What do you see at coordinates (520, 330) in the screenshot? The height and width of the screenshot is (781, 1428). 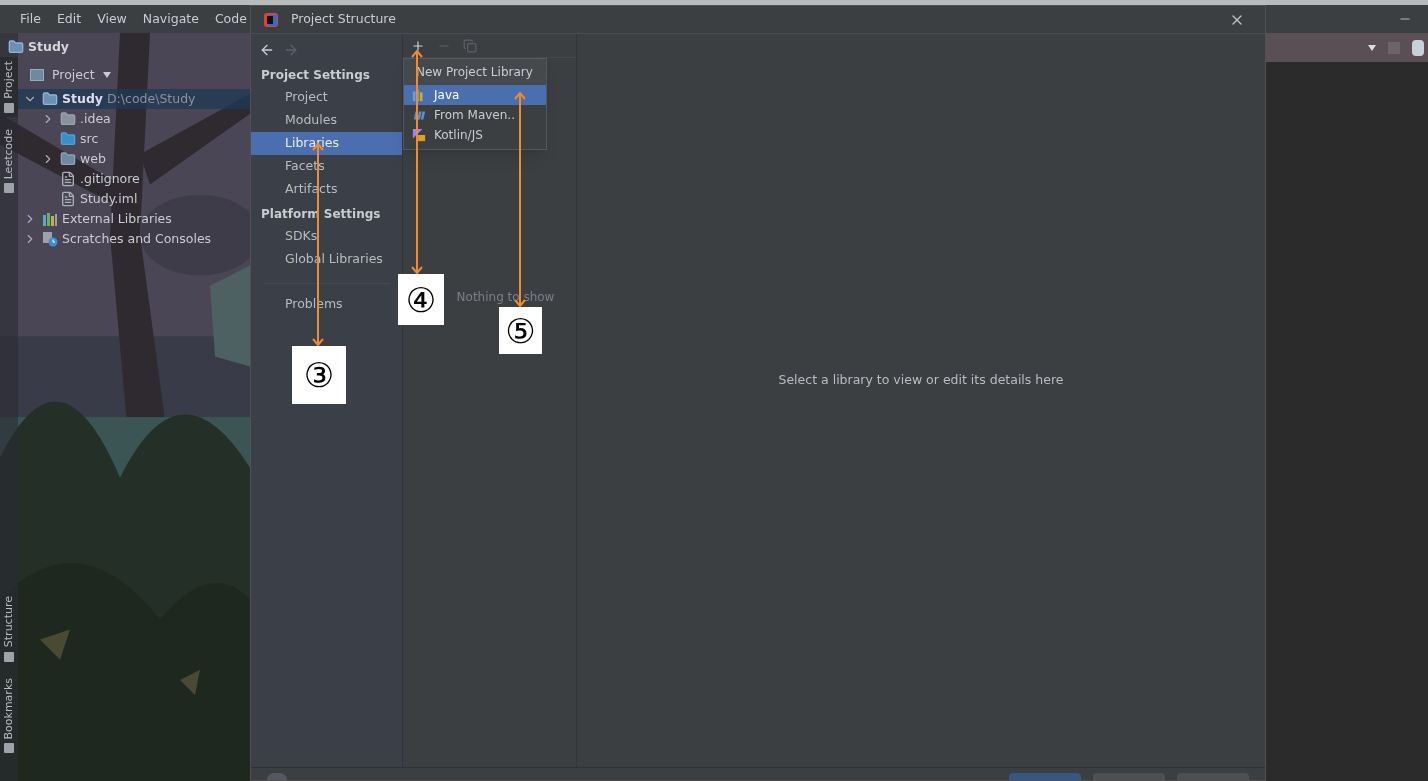 I see `step-number-label: ⑤` at bounding box center [520, 330].